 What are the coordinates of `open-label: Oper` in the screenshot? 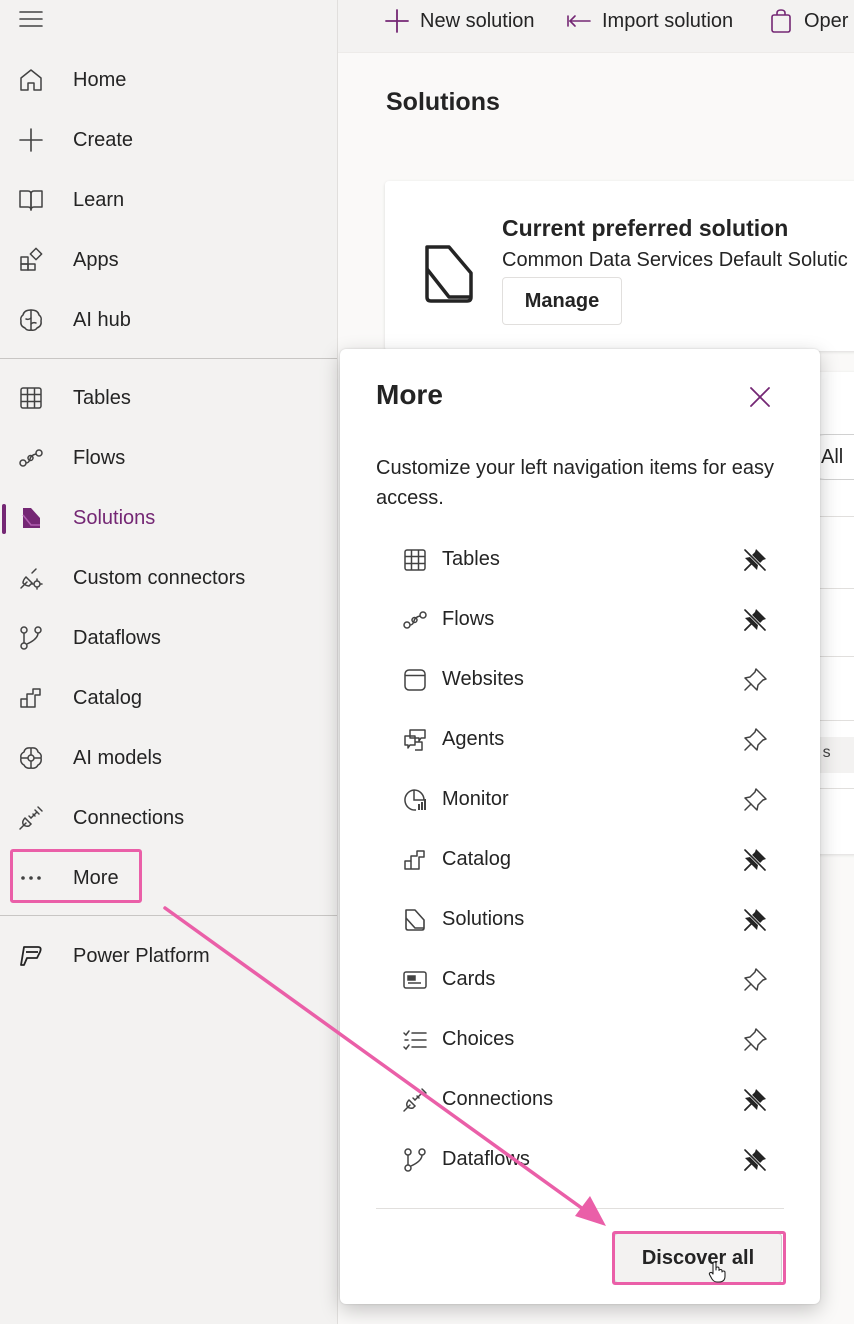 It's located at (826, 20).